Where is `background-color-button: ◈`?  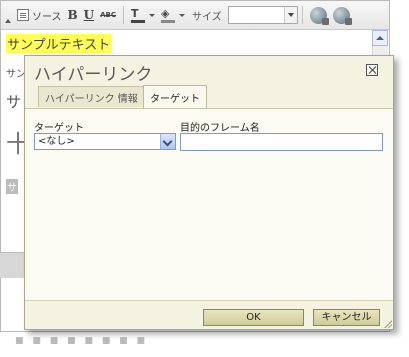
background-color-button: ◈ is located at coordinates (173, 15).